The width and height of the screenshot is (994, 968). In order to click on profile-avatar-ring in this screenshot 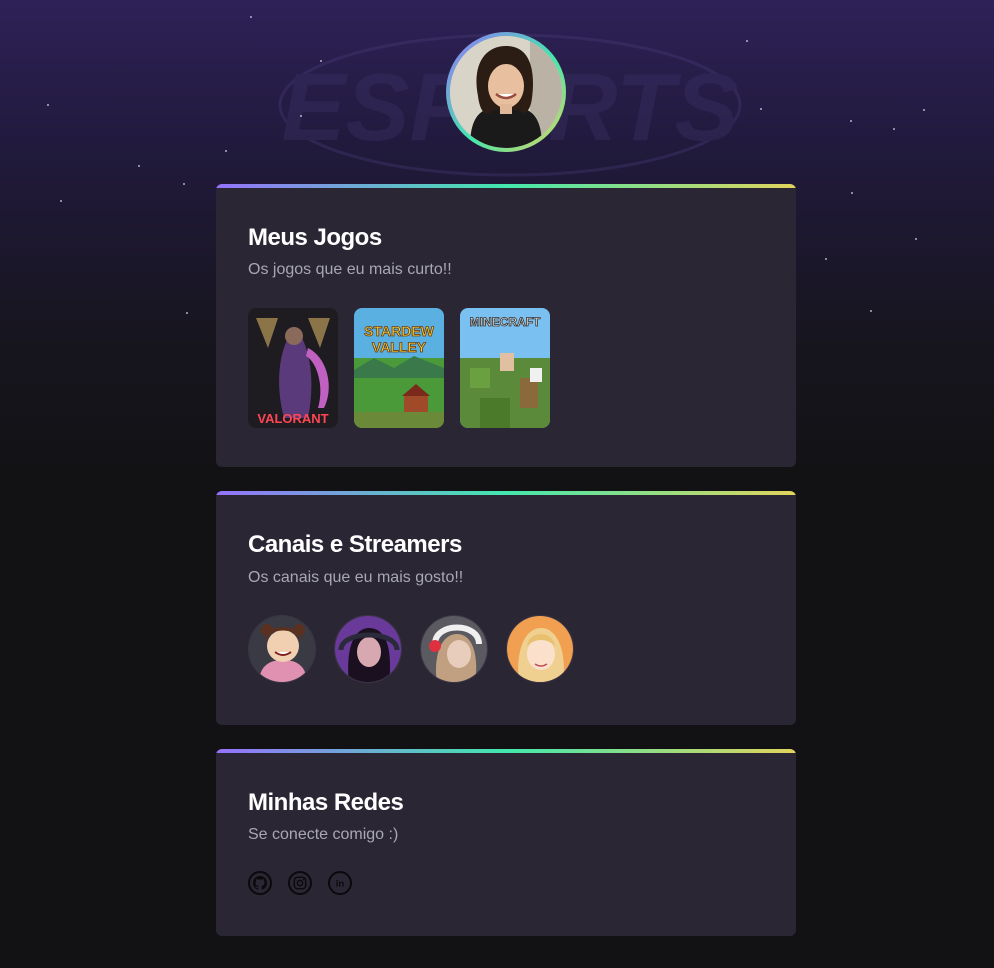, I will do `click(506, 92)`.